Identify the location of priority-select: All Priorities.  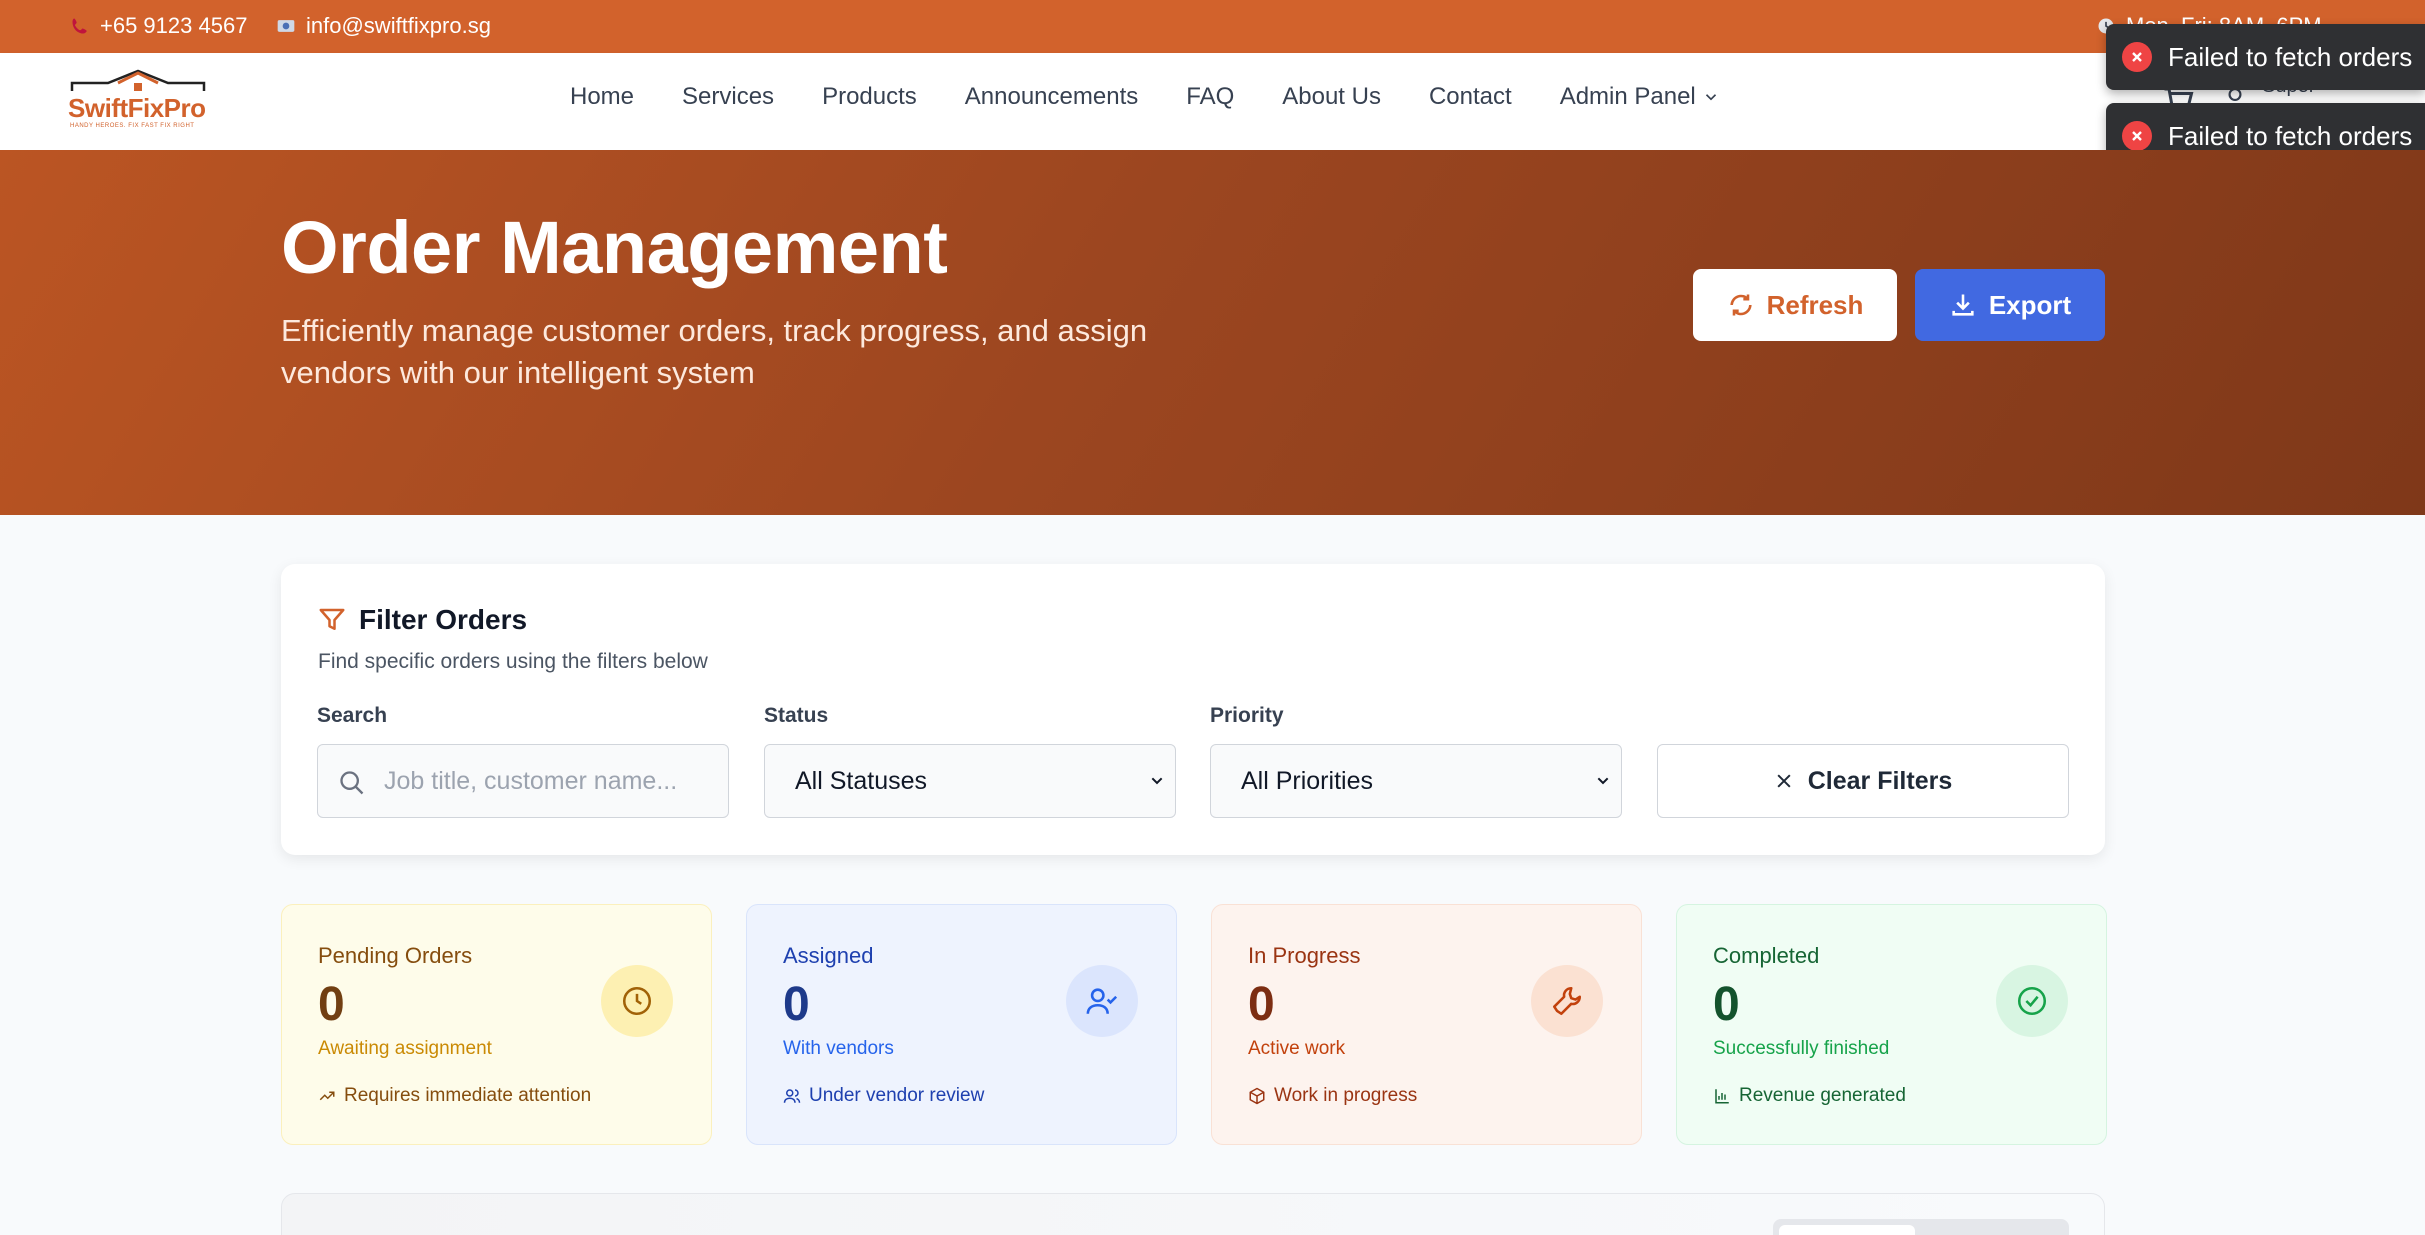
(1416, 781).